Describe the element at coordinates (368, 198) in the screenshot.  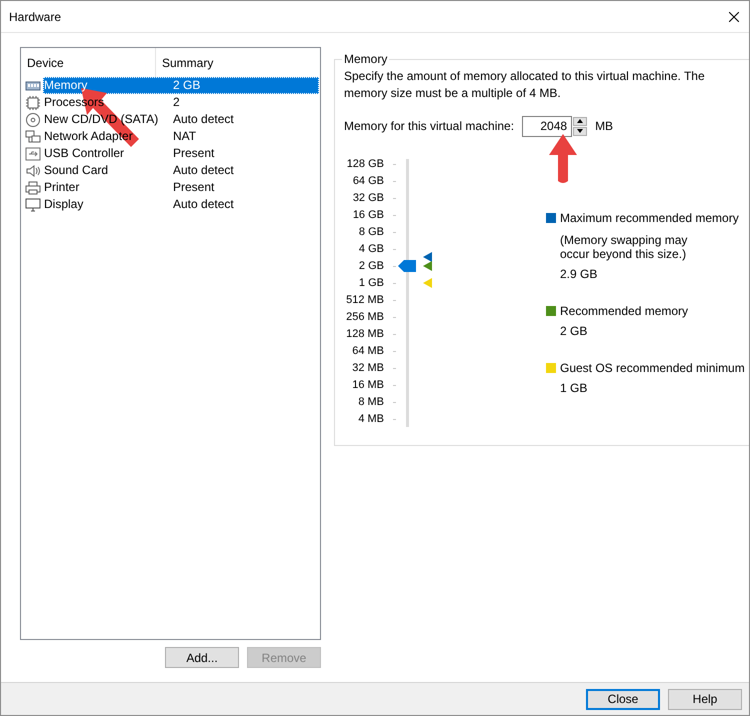
I see `scale-label: 32 GB` at that location.